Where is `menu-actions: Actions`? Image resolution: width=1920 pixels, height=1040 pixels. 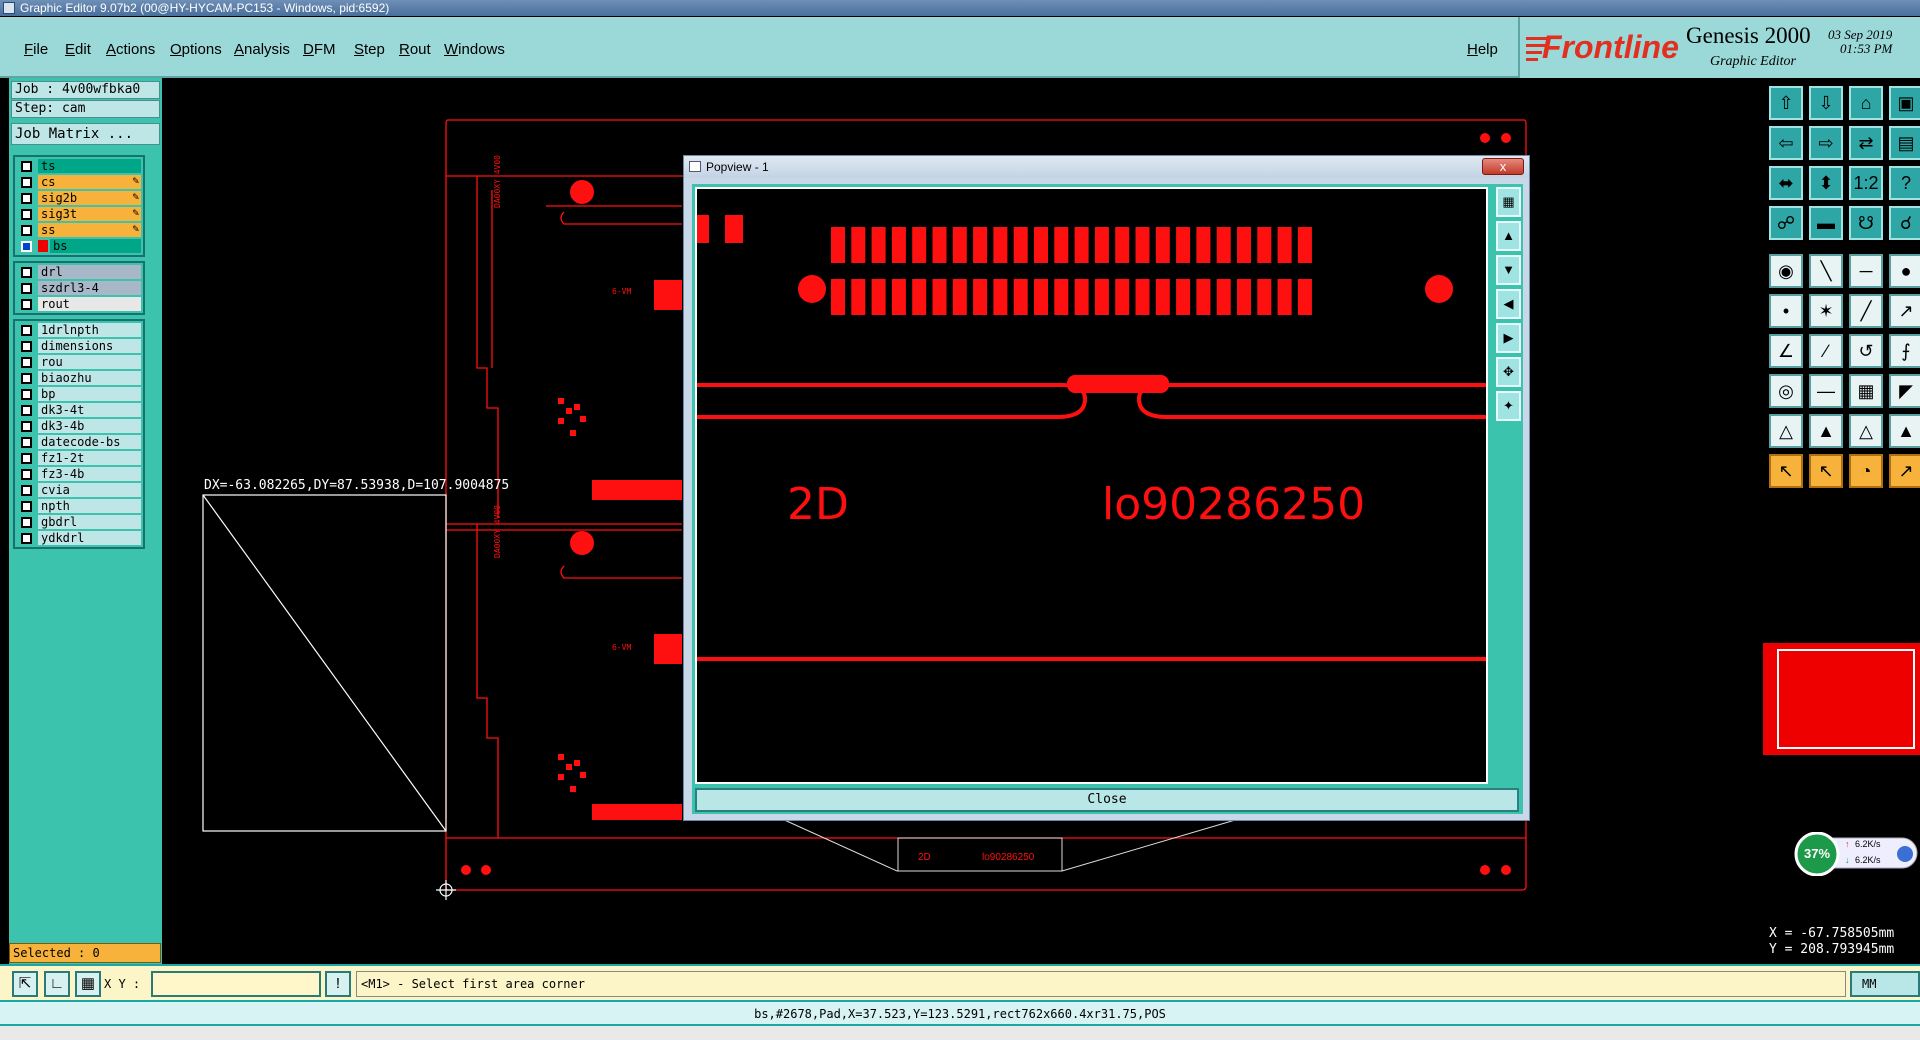
menu-actions: Actions is located at coordinates (130, 49).